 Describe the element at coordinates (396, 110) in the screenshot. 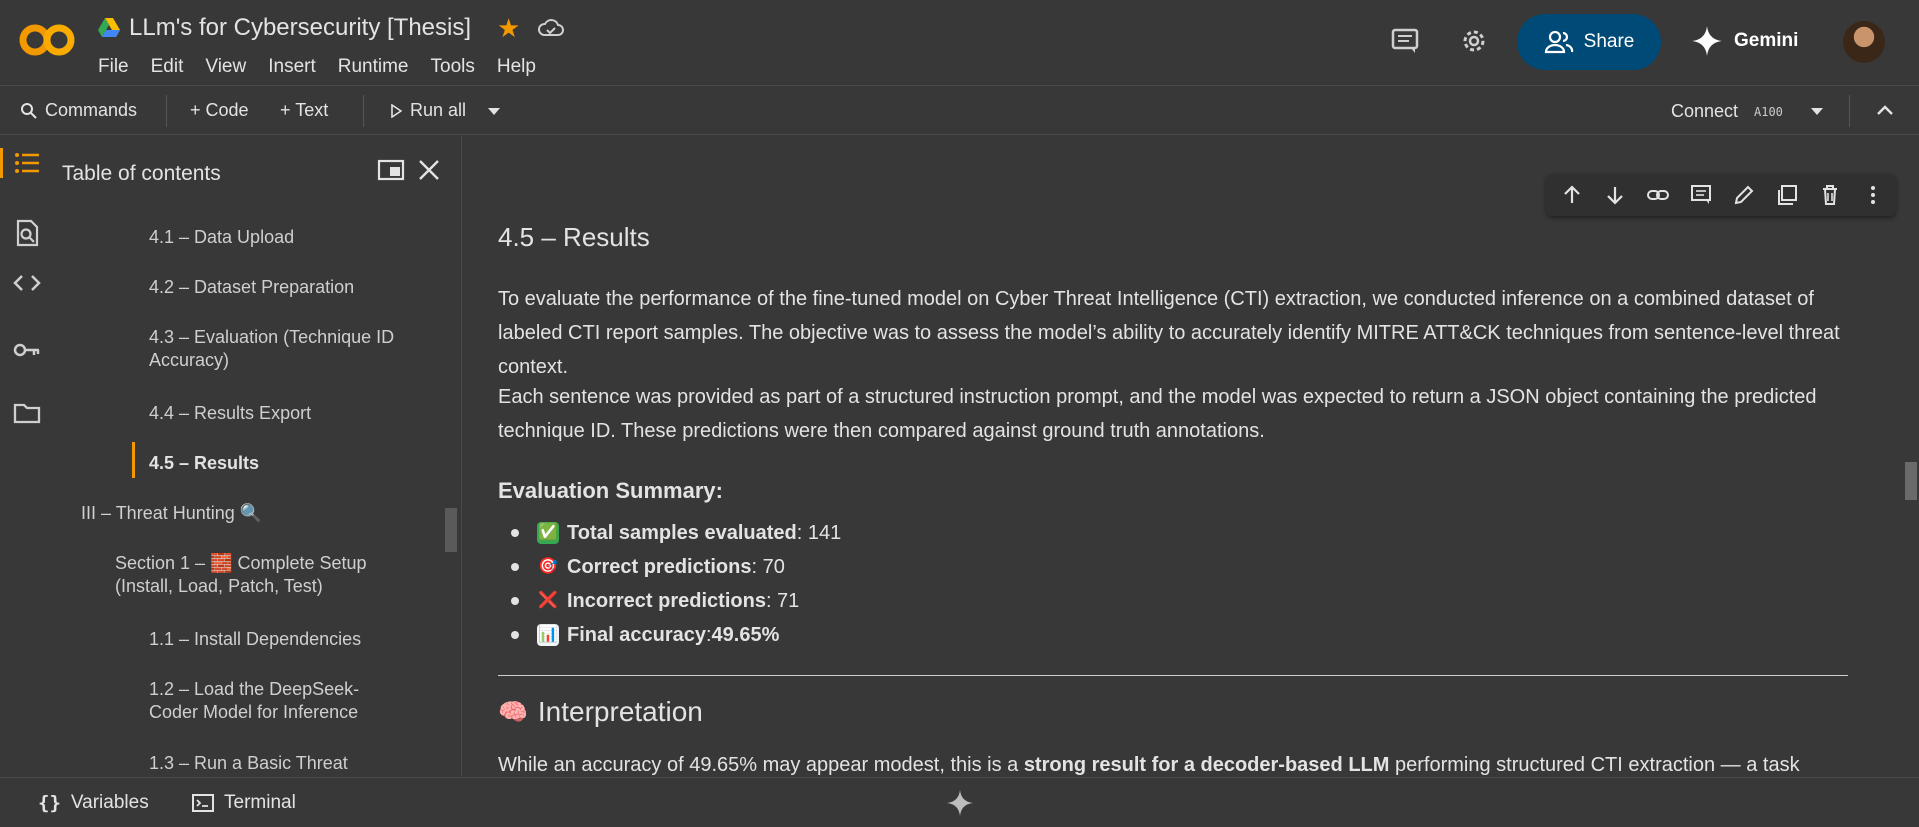

I see `play-icon` at that location.